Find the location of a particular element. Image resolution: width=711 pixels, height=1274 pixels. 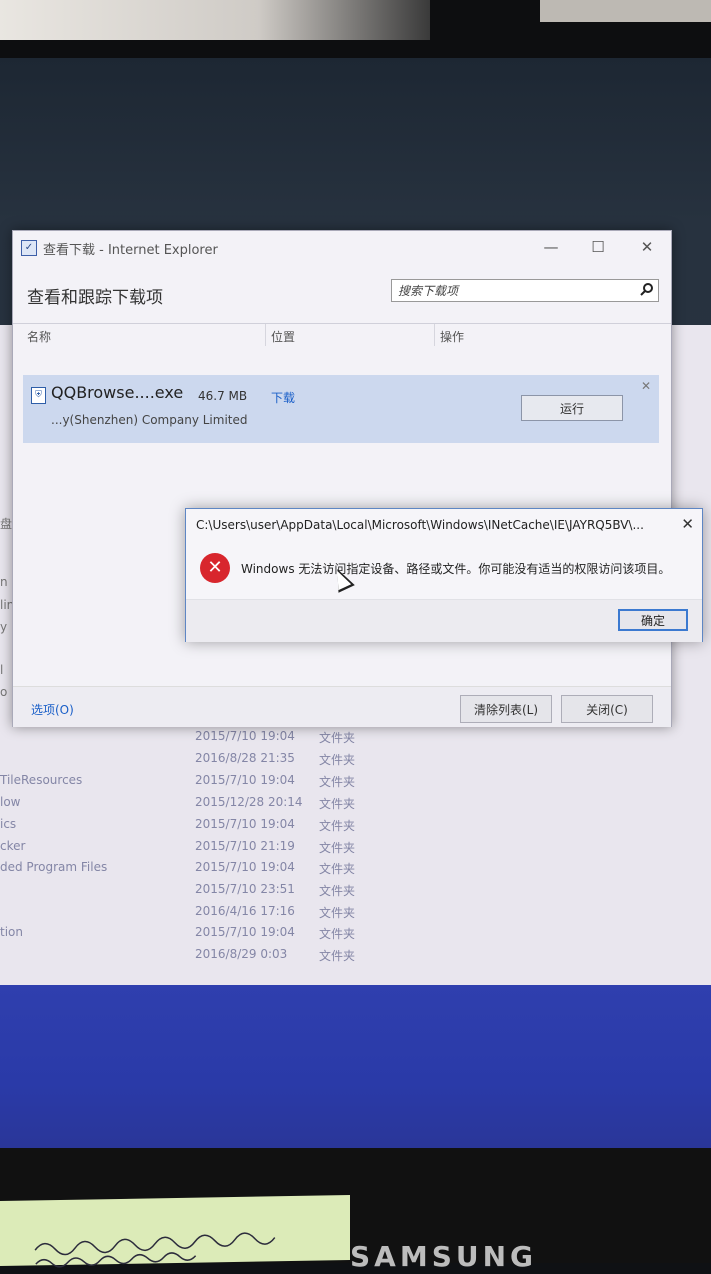

executable-file-icon: ⛨ is located at coordinates (38, 395).